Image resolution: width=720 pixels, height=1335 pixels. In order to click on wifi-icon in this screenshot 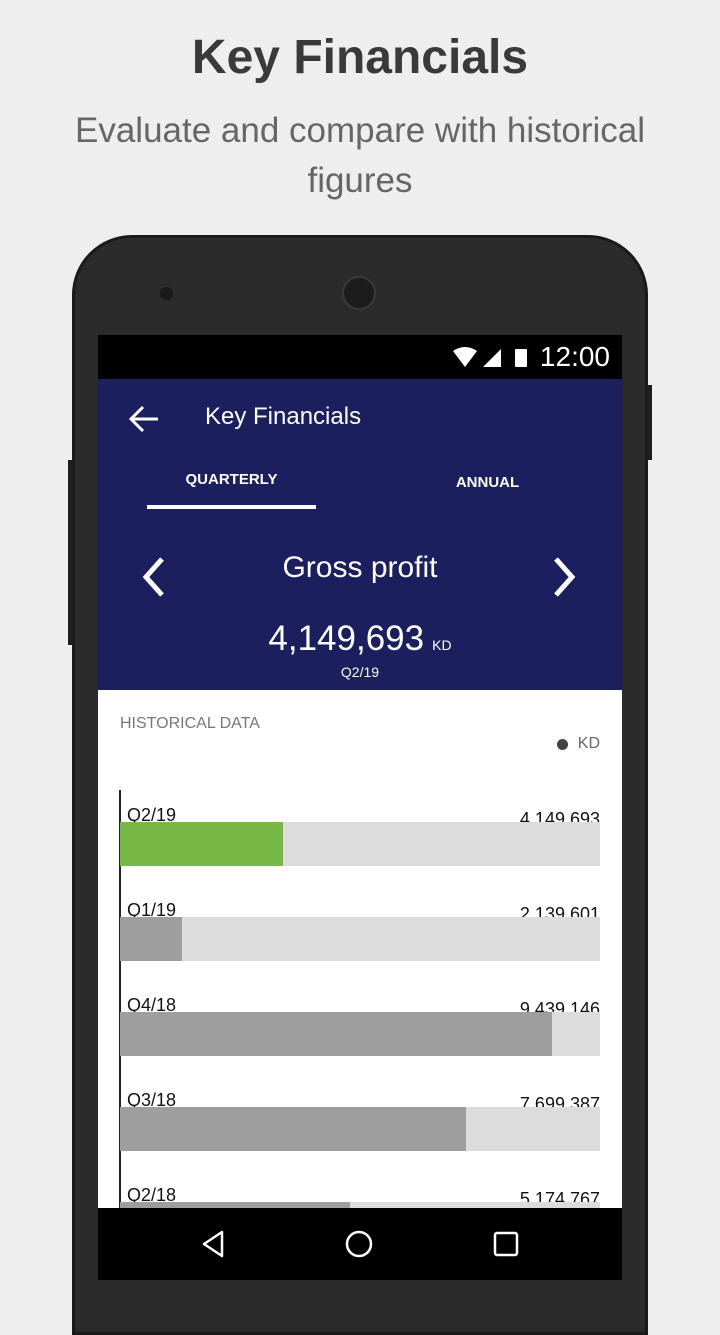, I will do `click(465, 357)`.